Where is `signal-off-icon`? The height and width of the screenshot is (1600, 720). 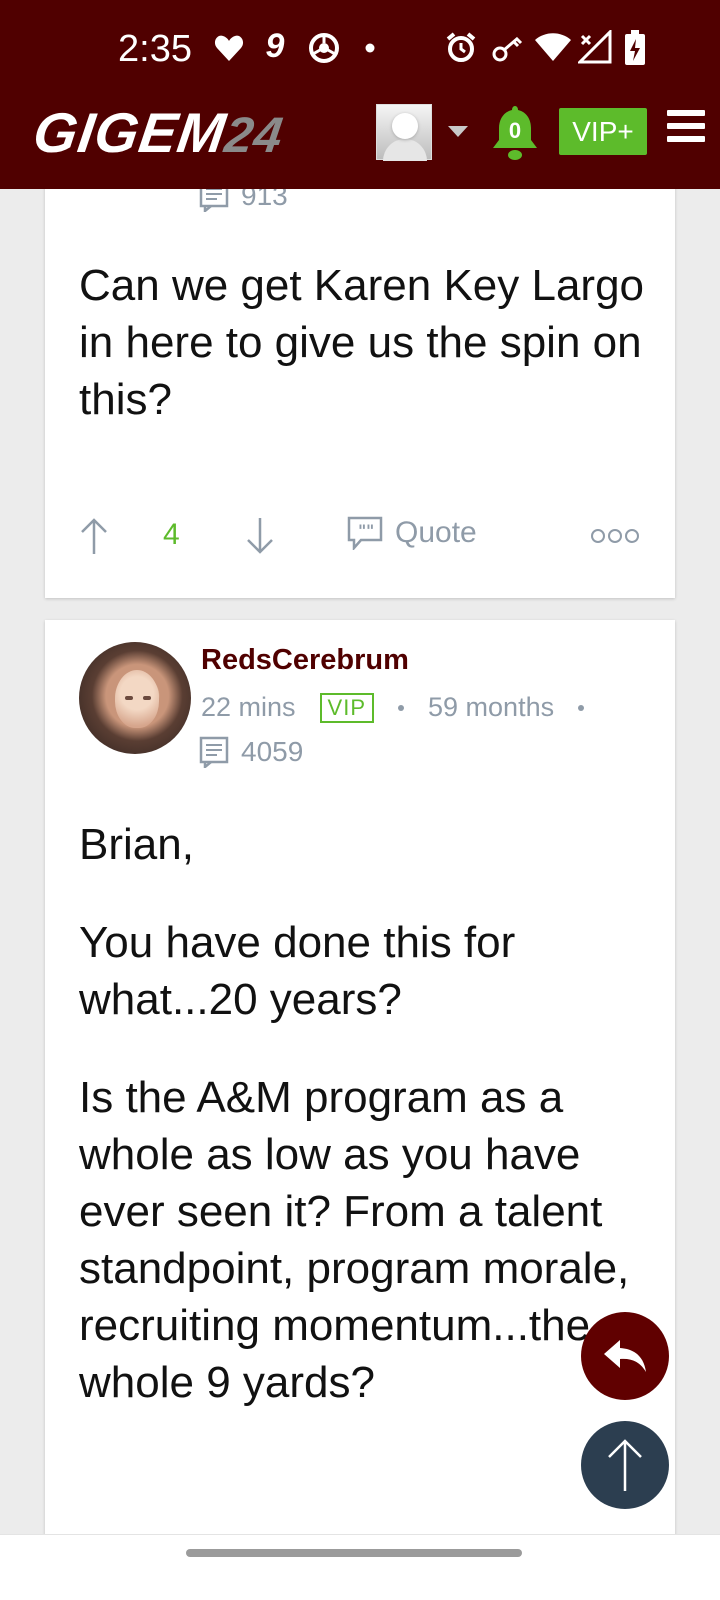
signal-off-icon is located at coordinates (595, 47).